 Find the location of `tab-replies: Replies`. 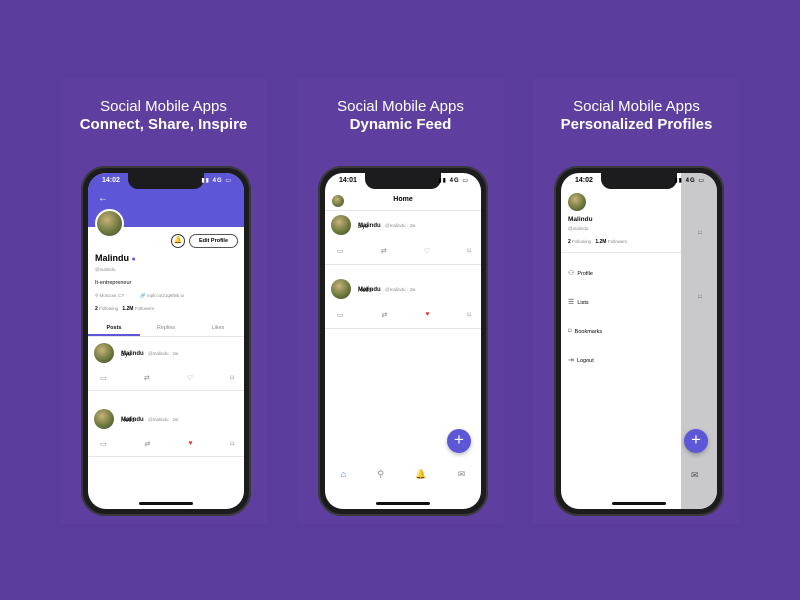

tab-replies: Replies is located at coordinates (166, 328).